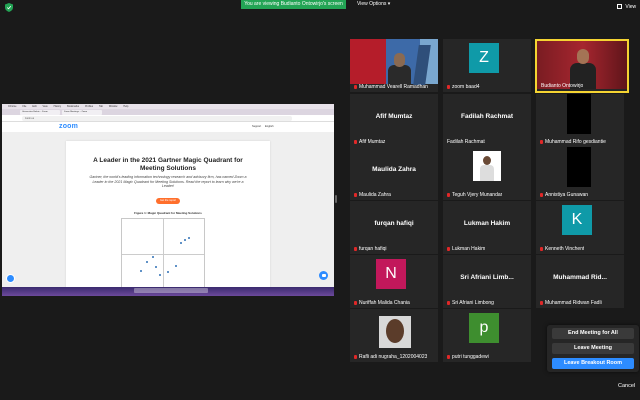 The width and height of the screenshot is (640, 400). I want to click on participant-name: Lukman Hakim, so click(469, 249).